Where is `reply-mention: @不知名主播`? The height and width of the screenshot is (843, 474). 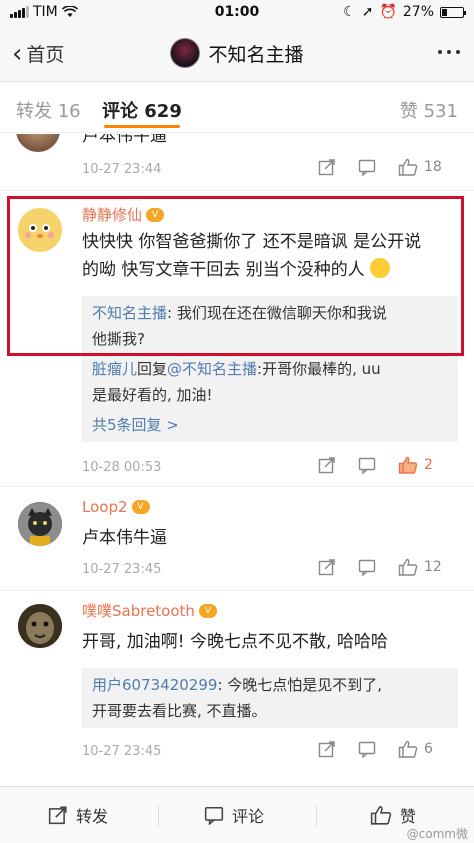
reply-mention: @不知名主播 is located at coordinates (212, 369).